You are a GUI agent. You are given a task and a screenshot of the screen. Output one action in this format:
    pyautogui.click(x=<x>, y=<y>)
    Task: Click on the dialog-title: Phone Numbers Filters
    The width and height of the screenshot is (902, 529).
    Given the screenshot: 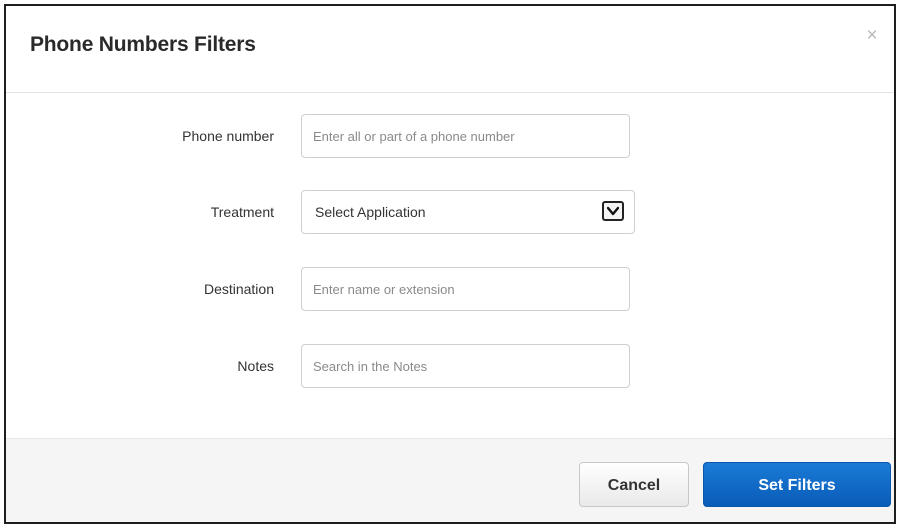 What is the action you would take?
    pyautogui.click(x=143, y=44)
    